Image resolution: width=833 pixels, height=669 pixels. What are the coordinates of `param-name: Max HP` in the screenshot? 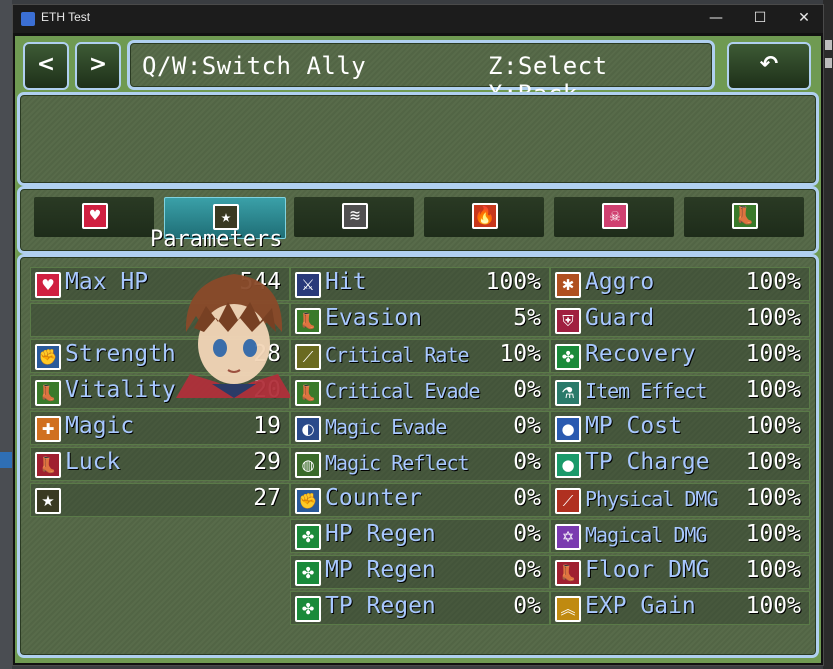 It's located at (107, 282).